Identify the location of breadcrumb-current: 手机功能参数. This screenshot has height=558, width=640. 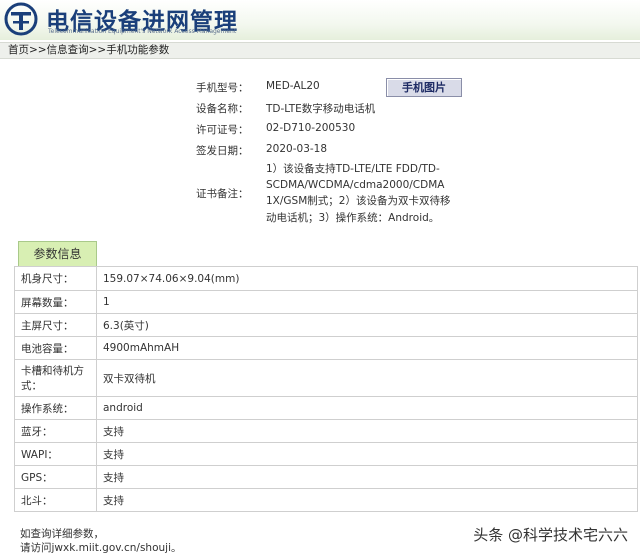
(138, 50).